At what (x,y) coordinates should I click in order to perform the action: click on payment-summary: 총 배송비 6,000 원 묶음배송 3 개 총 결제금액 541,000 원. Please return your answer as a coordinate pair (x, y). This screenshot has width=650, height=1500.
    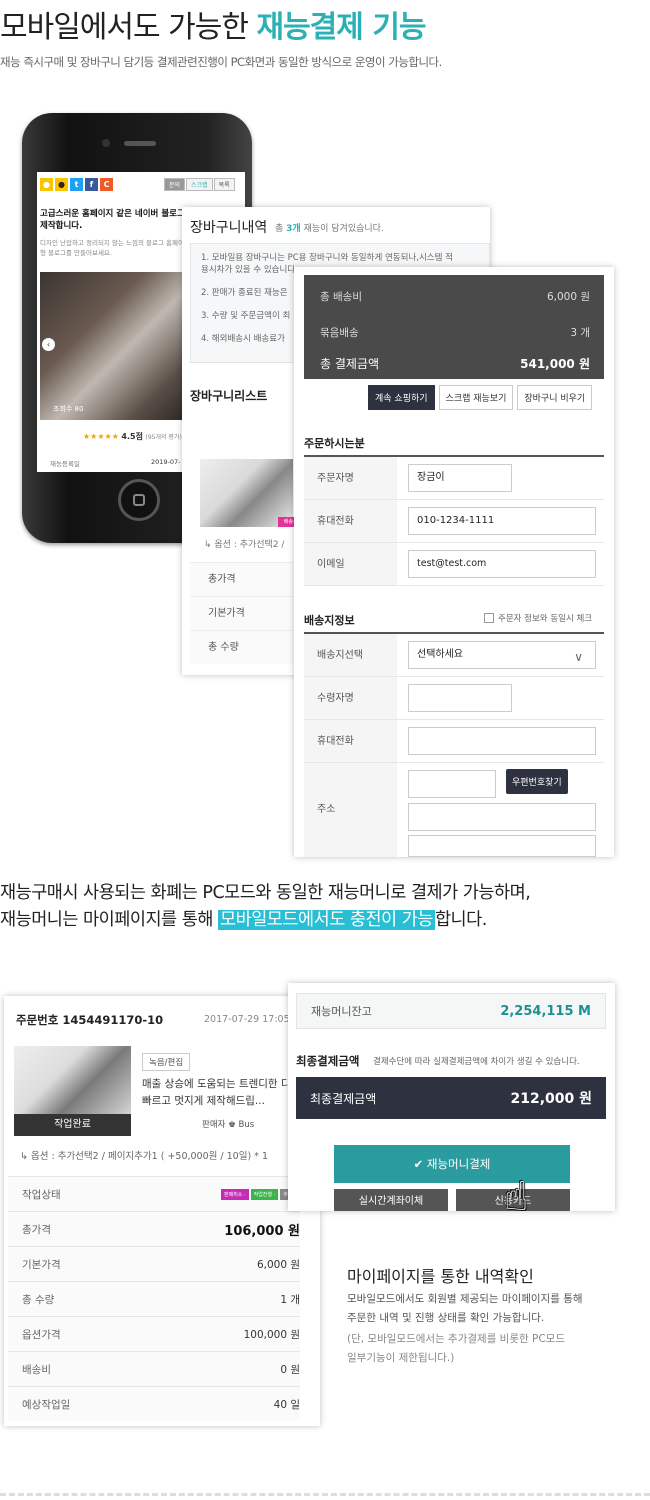
    Looking at the image, I should click on (454, 327).